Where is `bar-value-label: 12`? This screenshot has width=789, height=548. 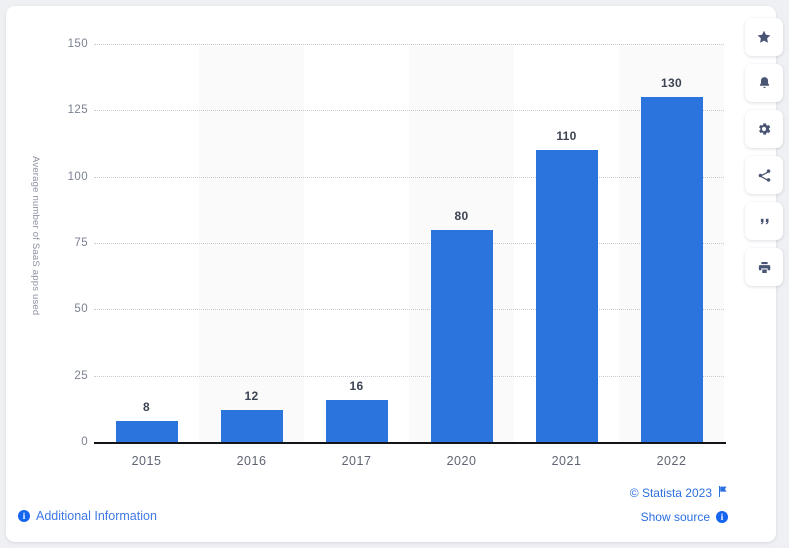 bar-value-label: 12 is located at coordinates (251, 396).